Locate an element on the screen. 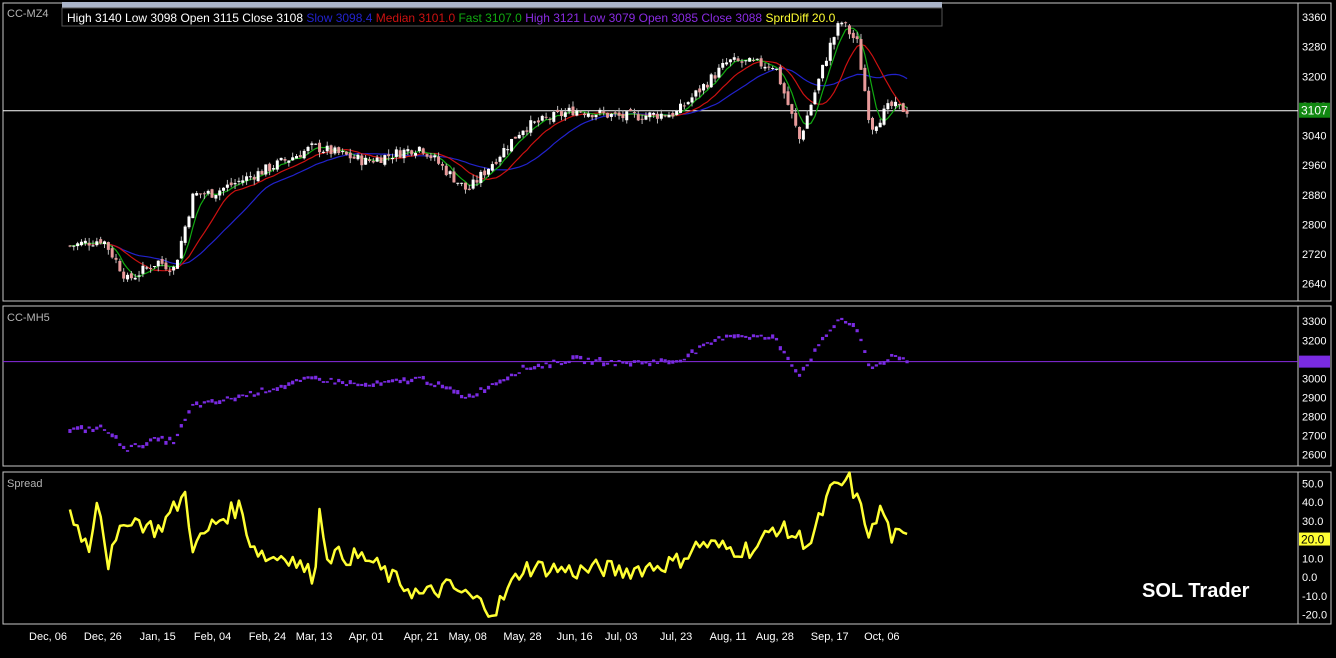  header-item-label: Median is located at coordinates (395, 18).